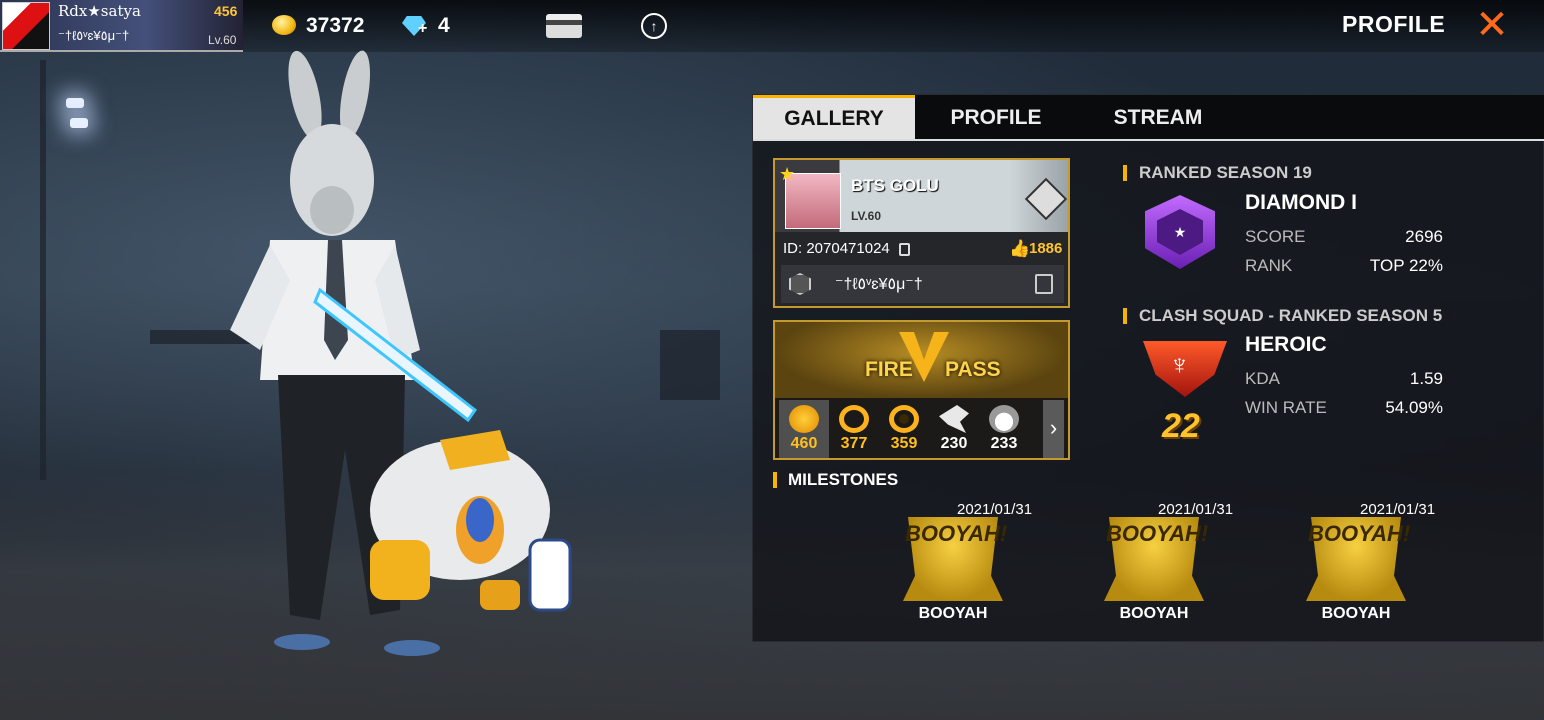 The height and width of the screenshot is (720, 1544). What do you see at coordinates (1004, 443) in the screenshot?
I see `fire-pass-item-value: 233` at bounding box center [1004, 443].